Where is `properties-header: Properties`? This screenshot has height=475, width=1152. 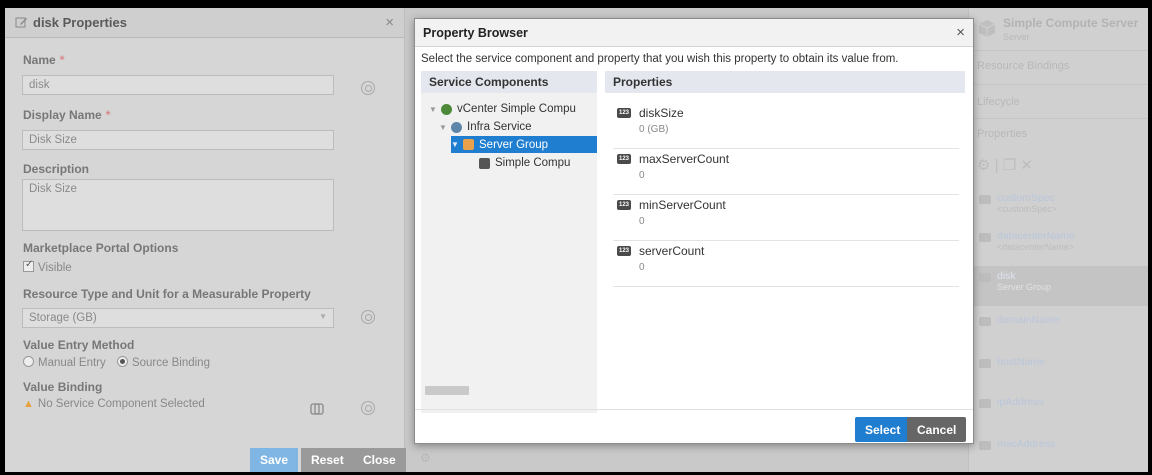
properties-header: Properties is located at coordinates (785, 82).